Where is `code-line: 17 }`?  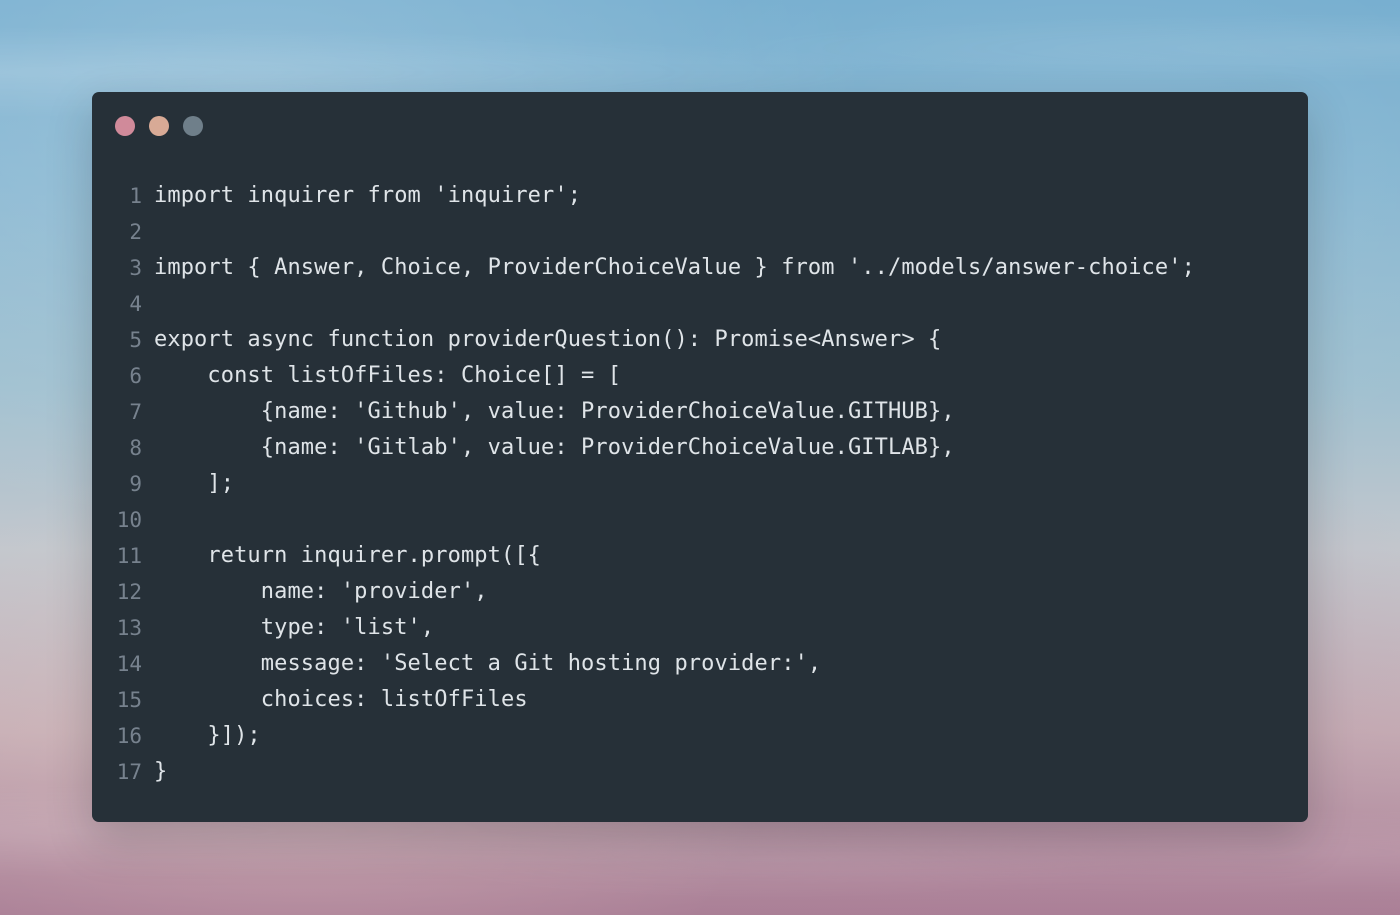 code-line: 17 } is located at coordinates (700, 772).